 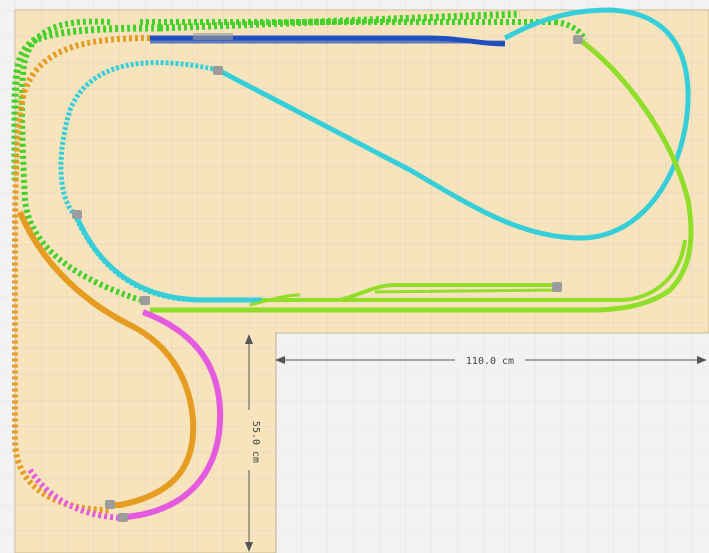 What do you see at coordinates (490, 361) in the screenshot?
I see `dimension-width-label: 110.0 cm` at bounding box center [490, 361].